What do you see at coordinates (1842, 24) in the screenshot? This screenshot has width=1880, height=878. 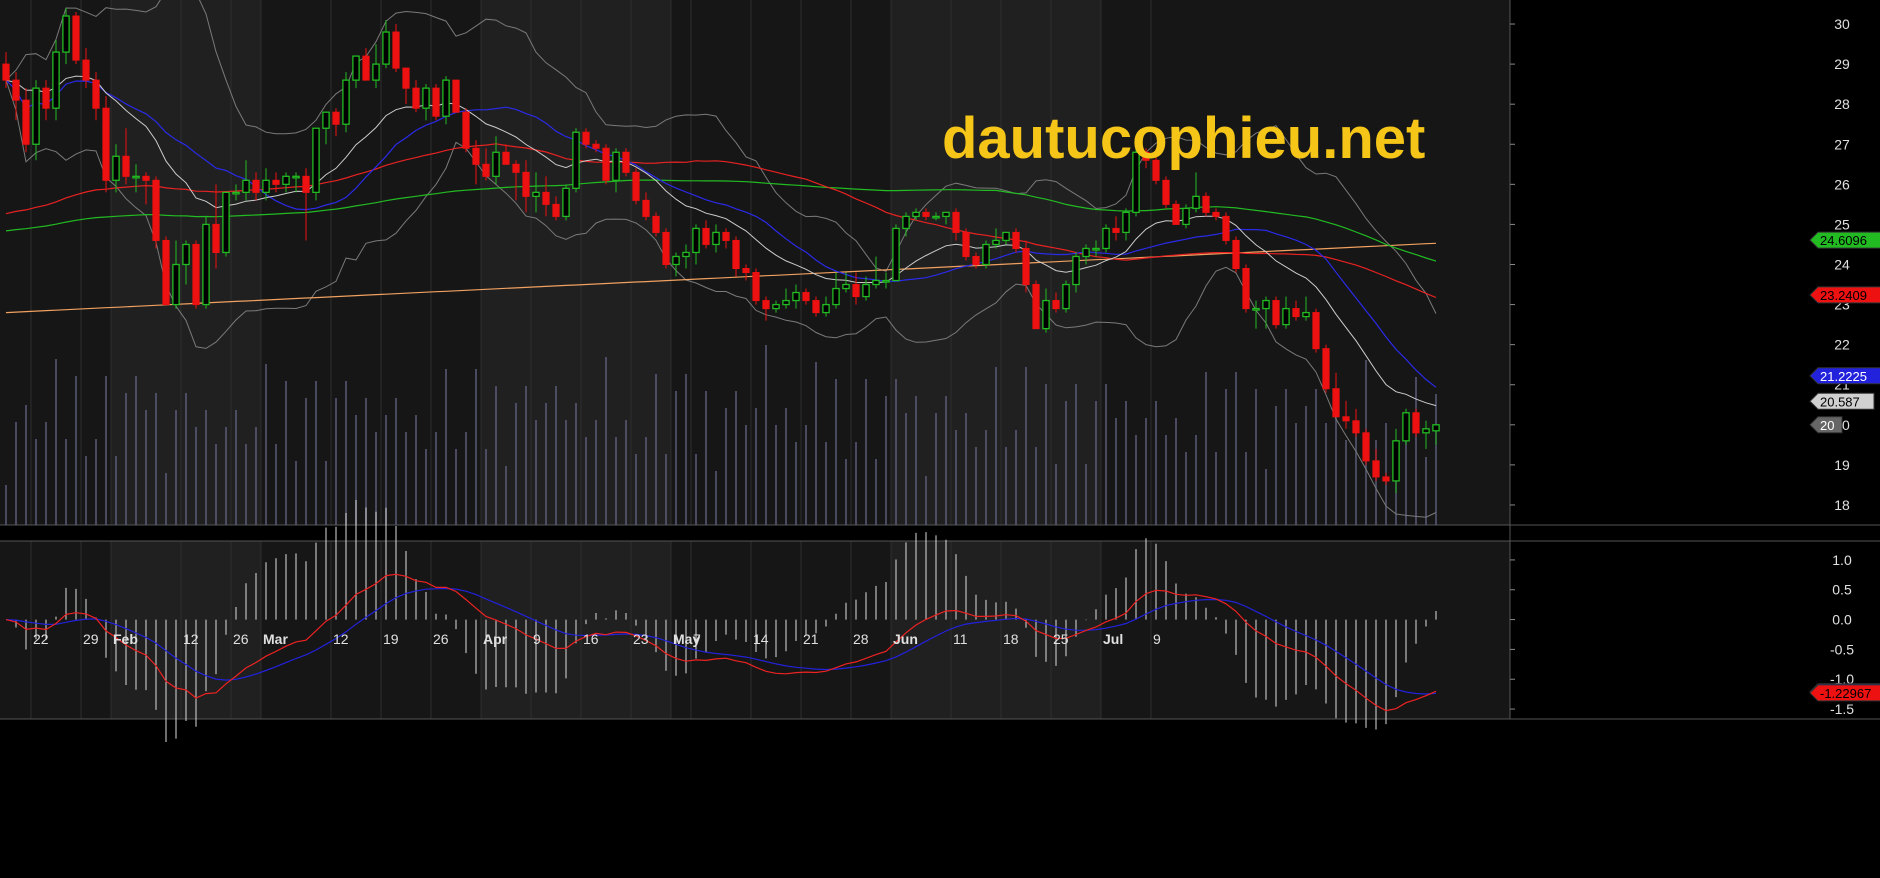 I see `price-tick-label: 30` at bounding box center [1842, 24].